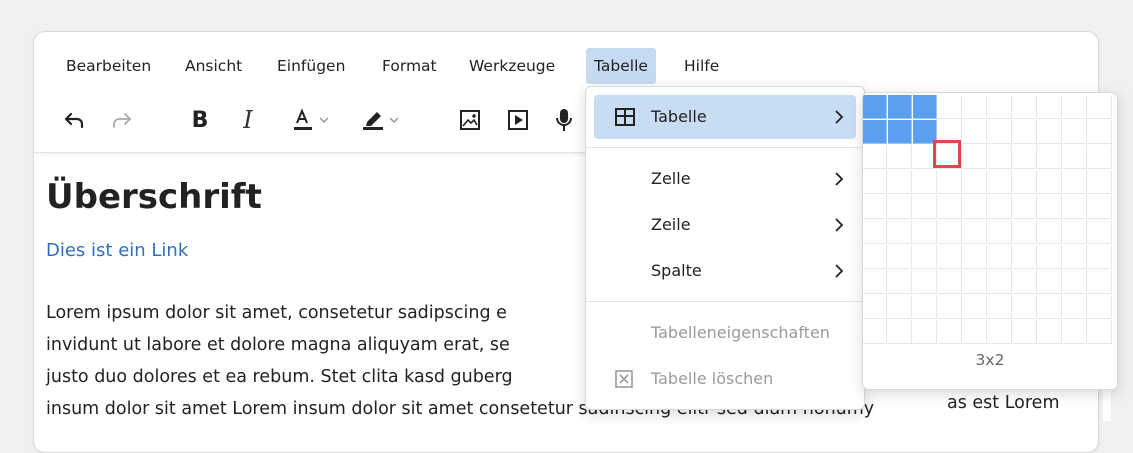 The height and width of the screenshot is (453, 1133). Describe the element at coordinates (725, 225) in the screenshot. I see `menu-item-zeile: Zeile` at that location.